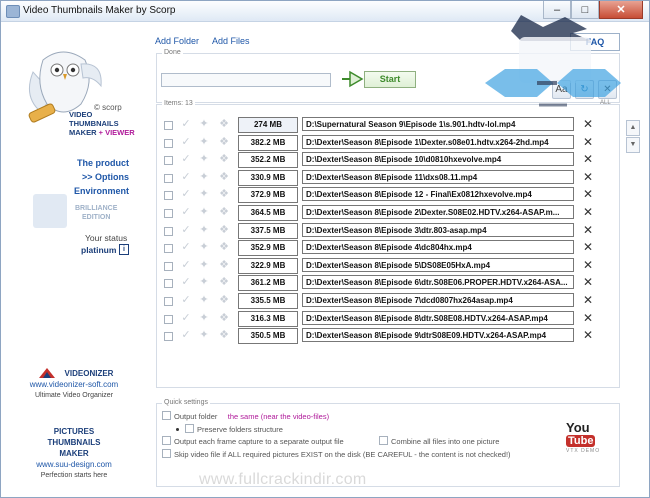 The image size is (650, 498). Describe the element at coordinates (591, 437) in the screenshot. I see `youtube-logo: YouTube VTX DEMO` at that location.